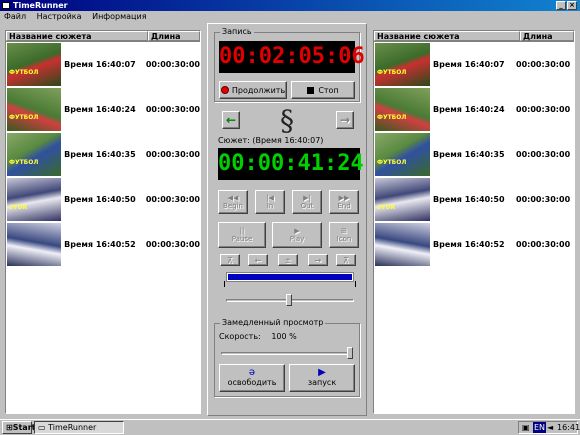  Describe the element at coordinates (297, 239) in the screenshot. I see `play-label: Play` at that location.